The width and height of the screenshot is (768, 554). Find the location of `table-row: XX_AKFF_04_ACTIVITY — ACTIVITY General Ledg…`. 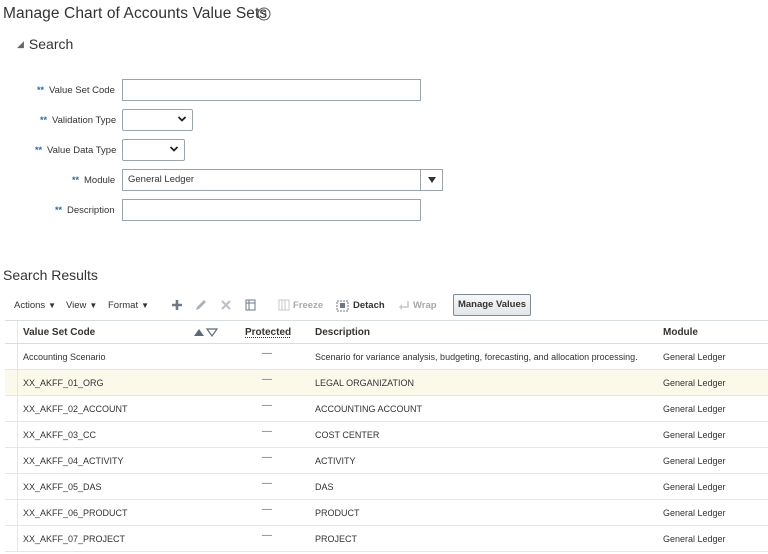

table-row: XX_AKFF_04_ACTIVITY — ACTIVITY General Ledg… is located at coordinates (386, 461).